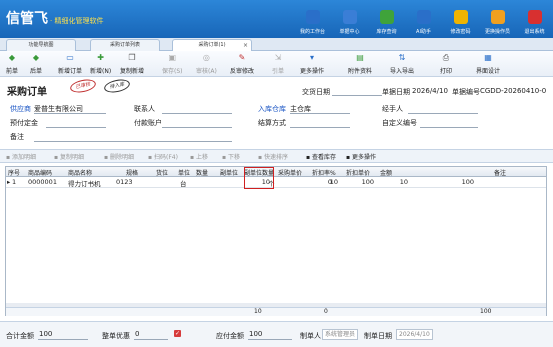  What do you see at coordinates (70, 71) in the screenshot?
I see `toolbar-button-label: 新增订单` at bounding box center [70, 71].